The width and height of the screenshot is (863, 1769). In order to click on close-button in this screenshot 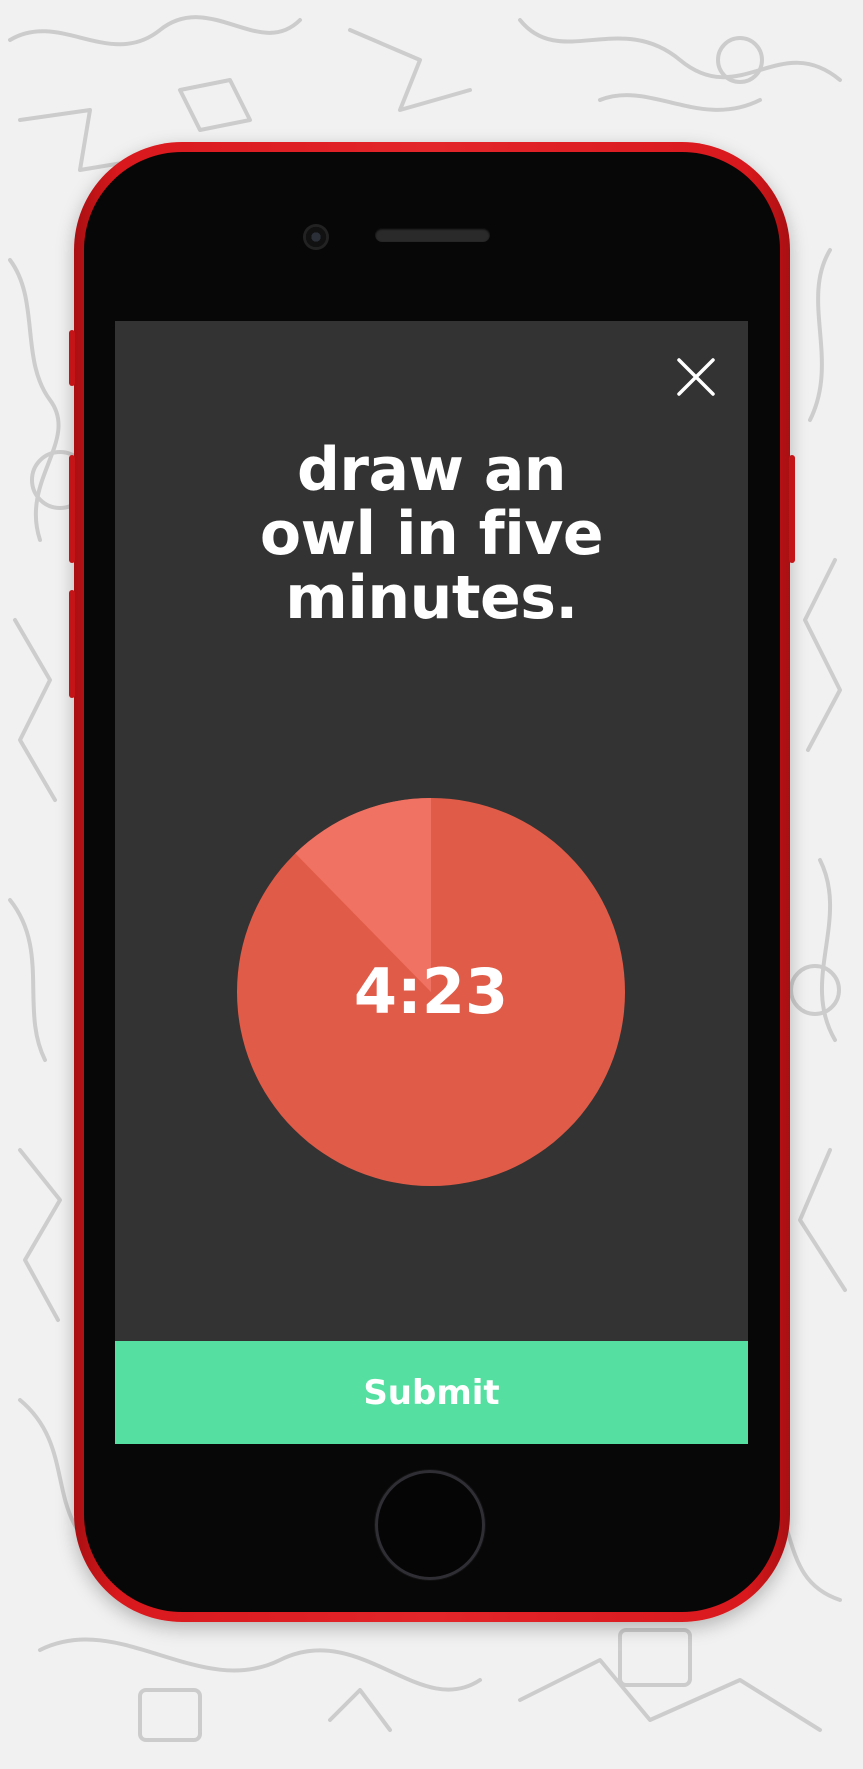, I will do `click(696, 377)`.